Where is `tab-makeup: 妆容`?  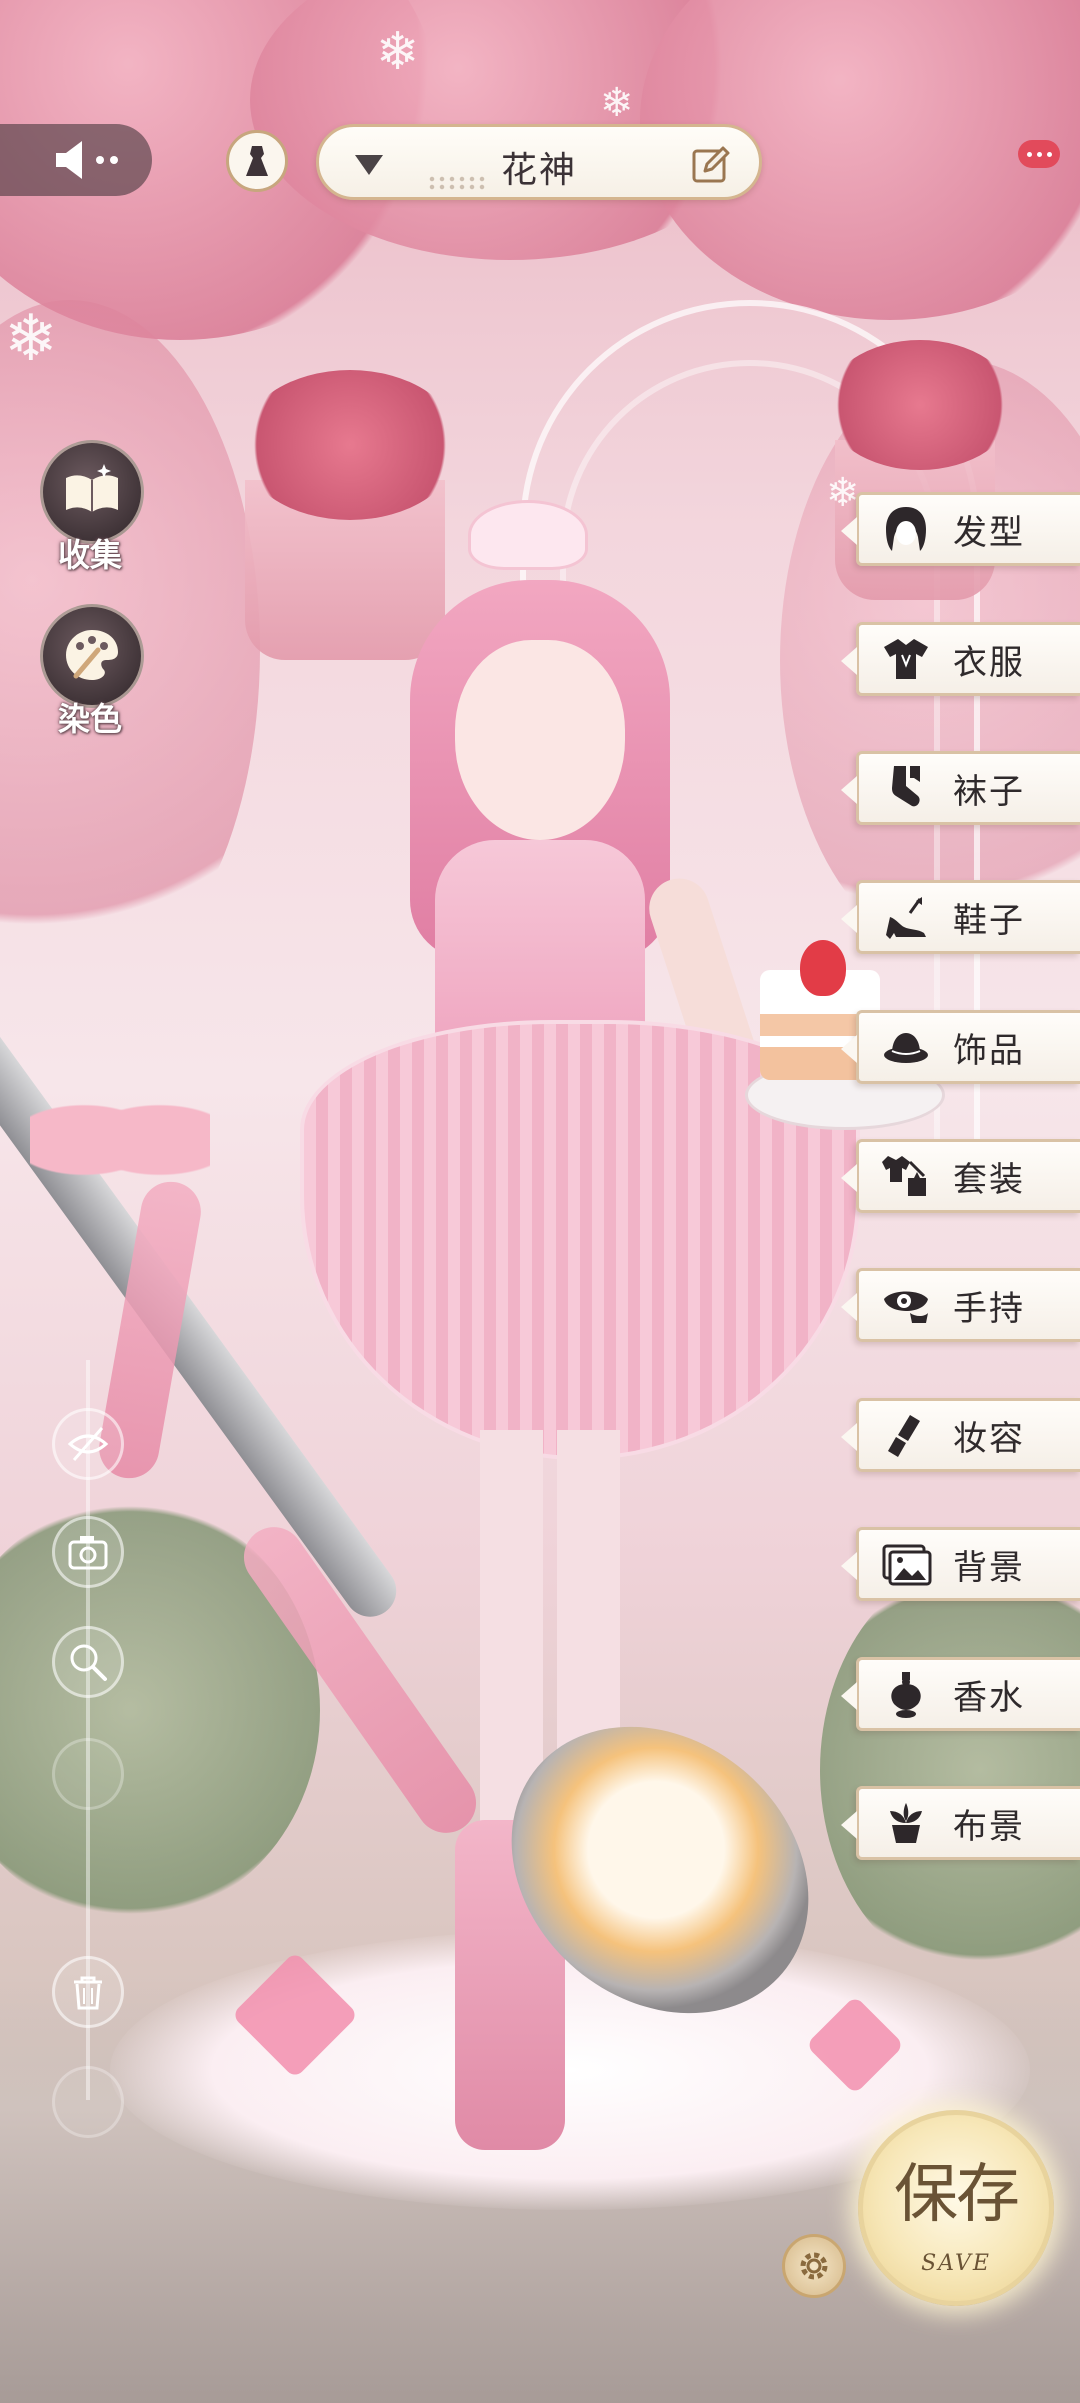
tab-makeup: 妆容 is located at coordinates (960, 1435).